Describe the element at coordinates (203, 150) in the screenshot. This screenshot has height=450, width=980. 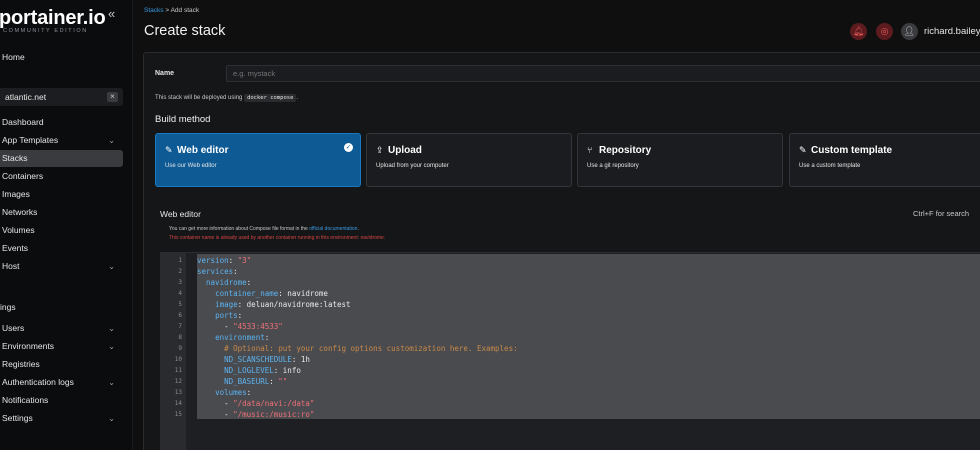
I see `build-method-title-text: Web editor` at that location.